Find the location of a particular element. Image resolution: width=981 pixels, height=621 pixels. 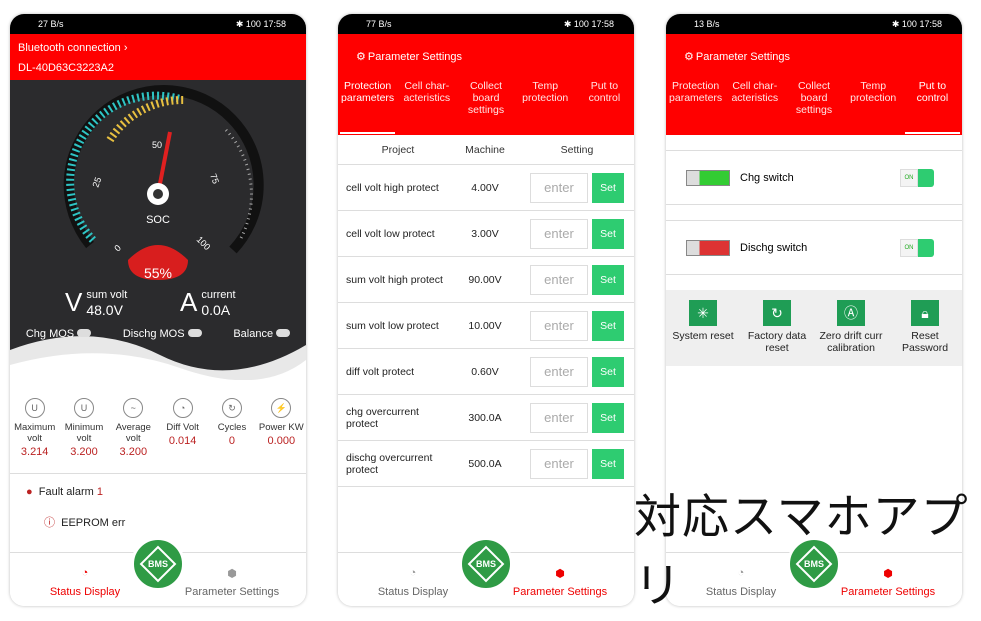

voltage-down-icon: U is located at coordinates (83, 408).